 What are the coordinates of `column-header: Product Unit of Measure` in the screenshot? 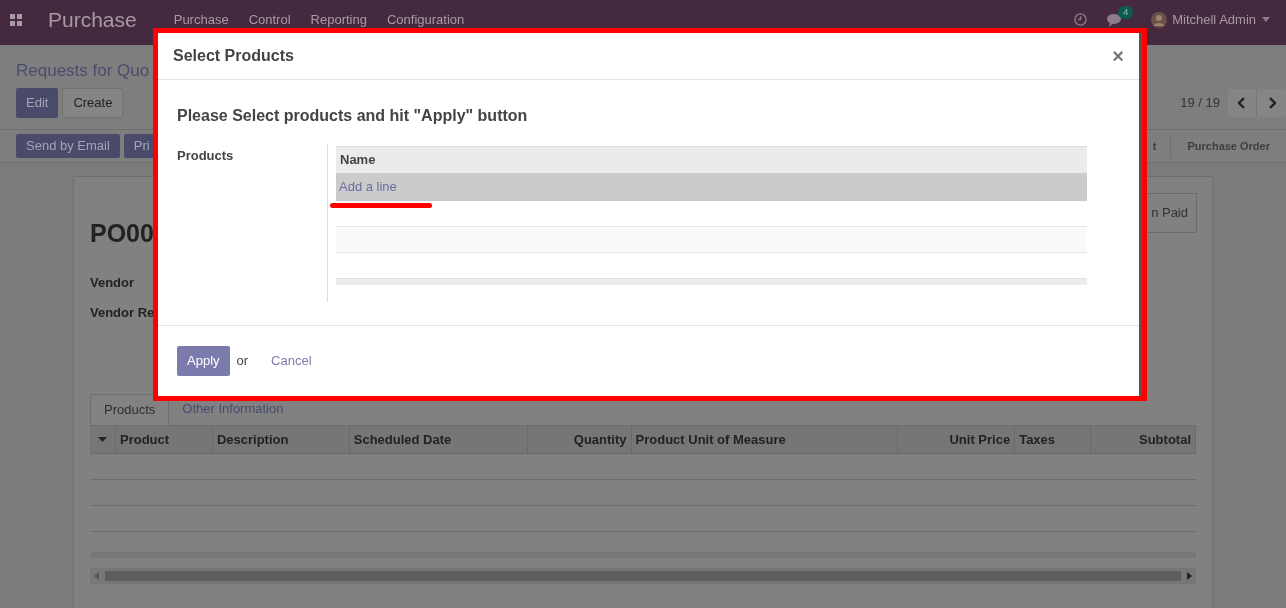 It's located at (765, 439).